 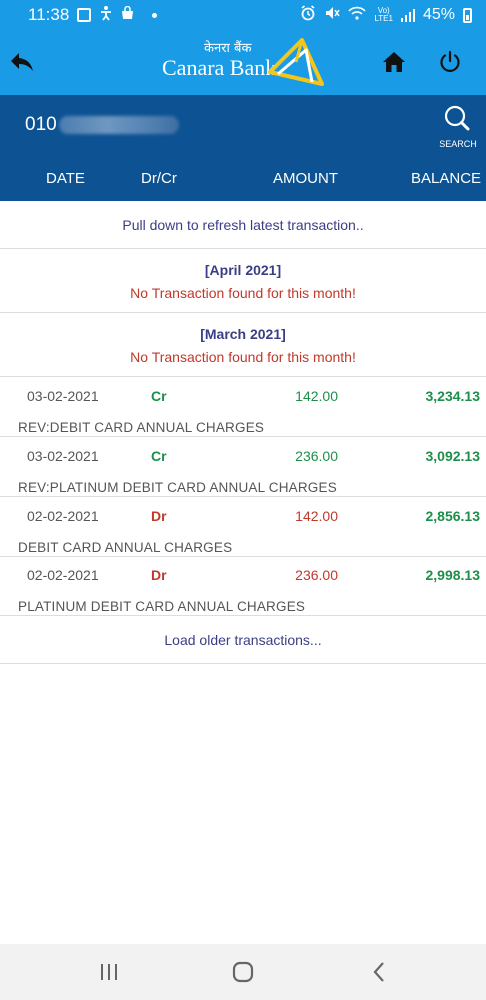 What do you see at coordinates (453, 516) in the screenshot?
I see `transaction-balance: 2,856.13` at bounding box center [453, 516].